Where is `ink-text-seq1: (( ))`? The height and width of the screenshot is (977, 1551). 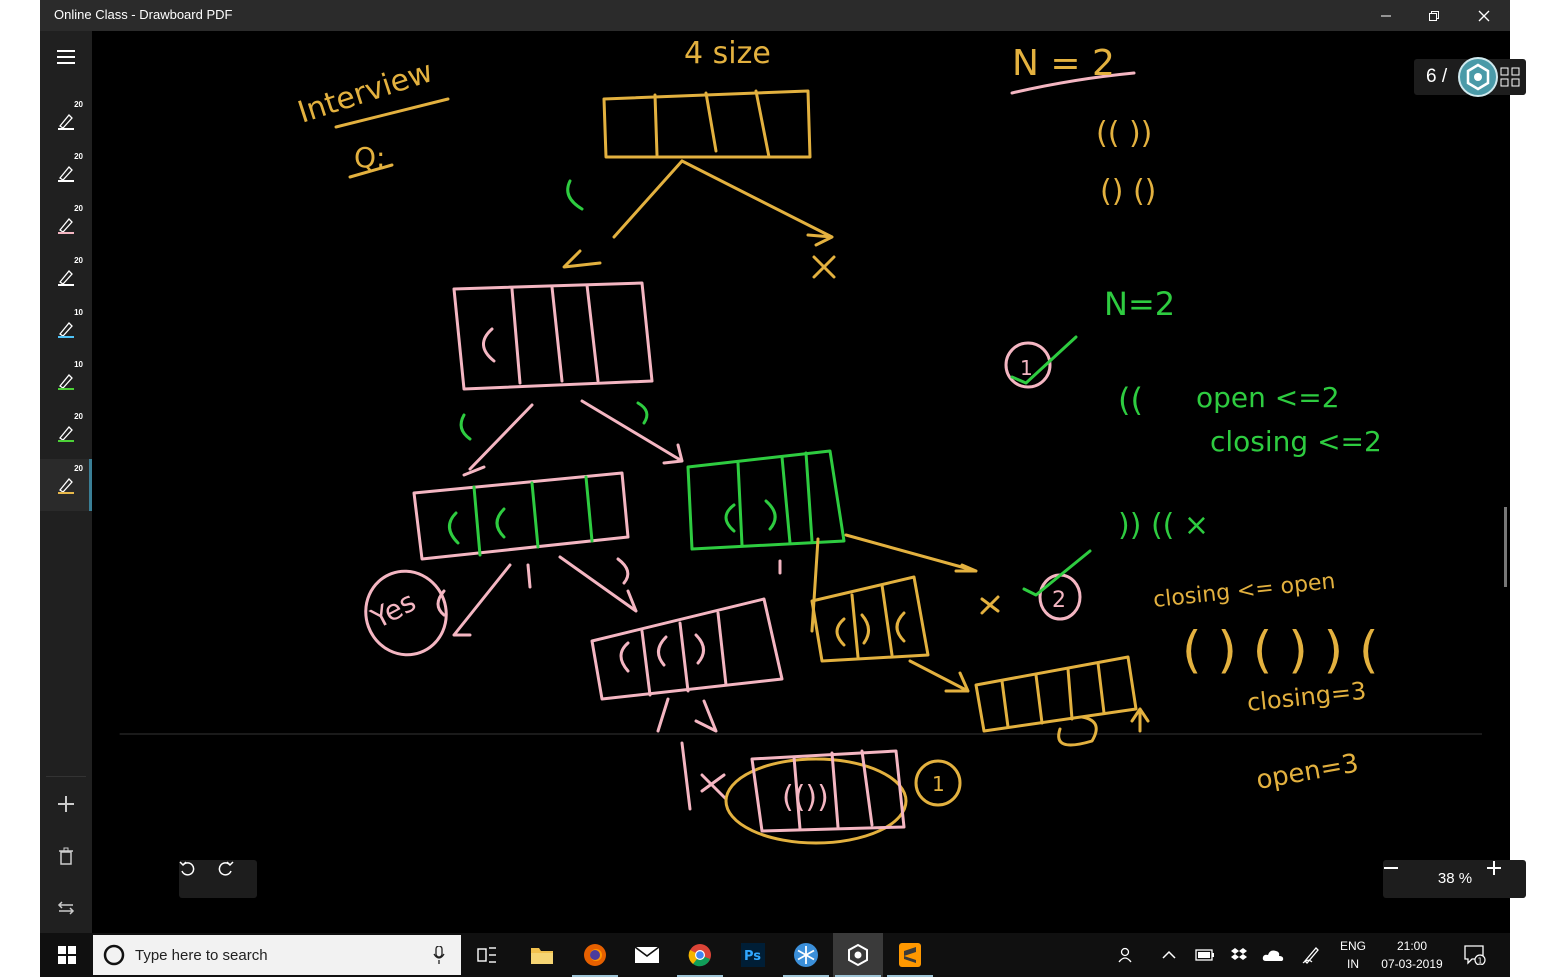
ink-text-seq1: (( )) is located at coordinates (1124, 133).